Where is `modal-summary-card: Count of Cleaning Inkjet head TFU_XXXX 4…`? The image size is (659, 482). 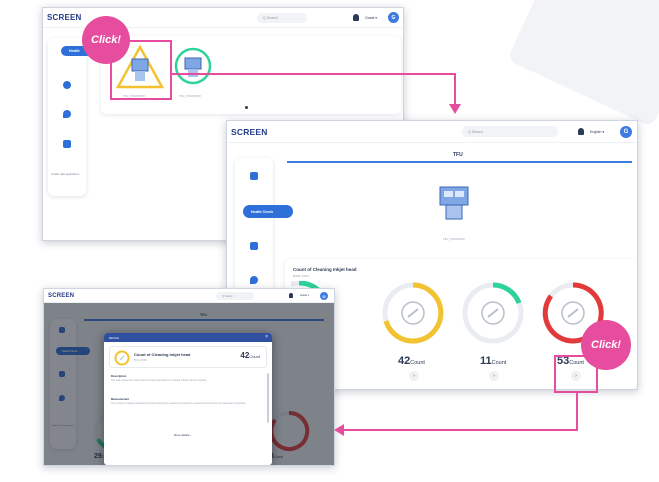
modal-summary-card: Count of Cleaning Inkjet head TFU_XXXX 4… is located at coordinates (188, 357).